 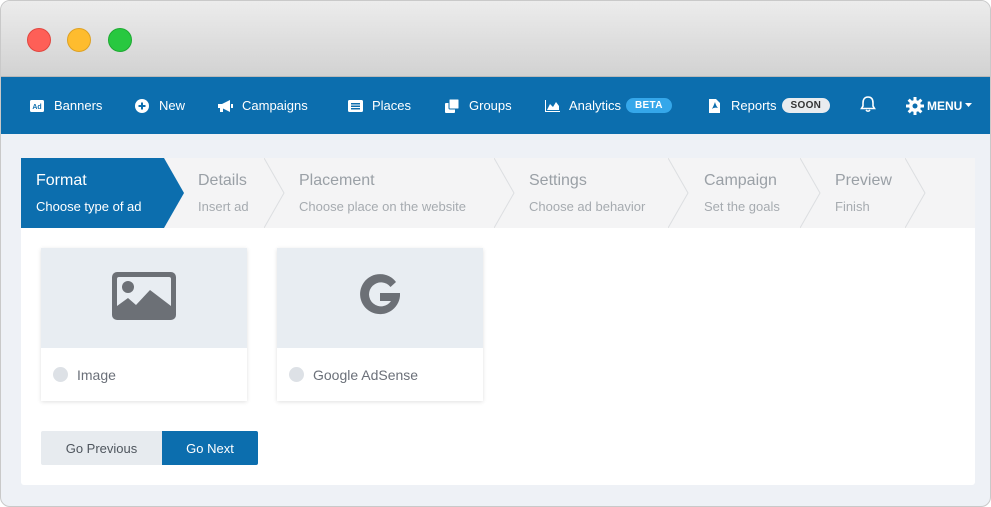 What do you see at coordinates (742, 193) in the screenshot?
I see `step-campaign: Campaign Set the goals` at bounding box center [742, 193].